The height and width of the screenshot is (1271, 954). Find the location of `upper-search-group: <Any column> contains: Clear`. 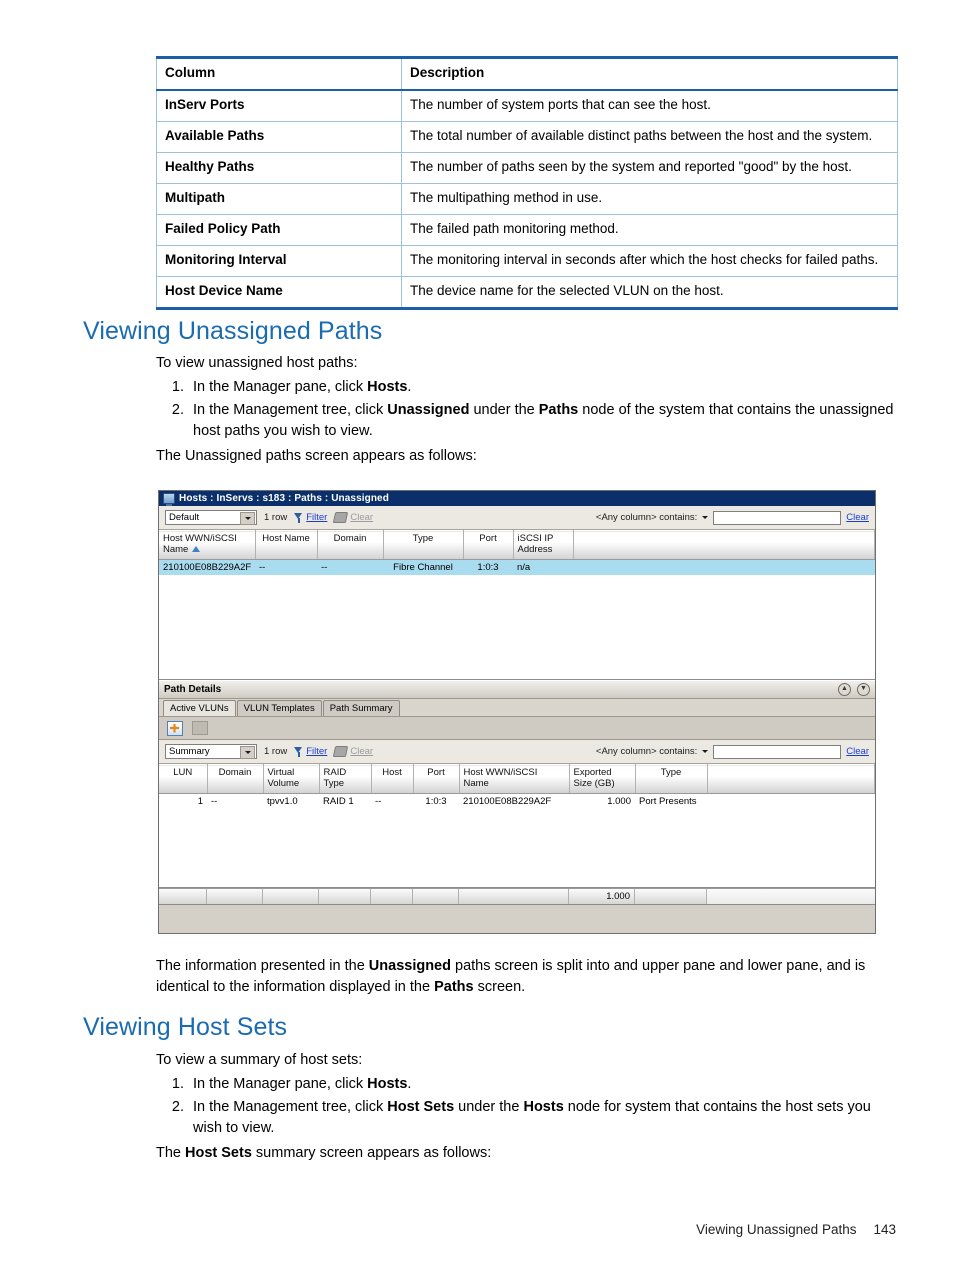

upper-search-group: <Any column> contains: Clear is located at coordinates (732, 517).